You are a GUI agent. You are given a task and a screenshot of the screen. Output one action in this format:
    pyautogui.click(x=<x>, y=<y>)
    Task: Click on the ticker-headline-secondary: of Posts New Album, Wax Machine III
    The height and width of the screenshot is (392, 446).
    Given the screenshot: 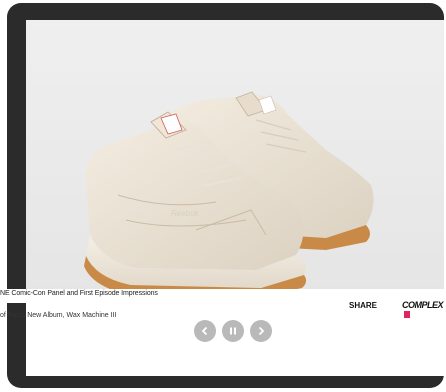 What is the action you would take?
    pyautogui.click(x=58, y=315)
    